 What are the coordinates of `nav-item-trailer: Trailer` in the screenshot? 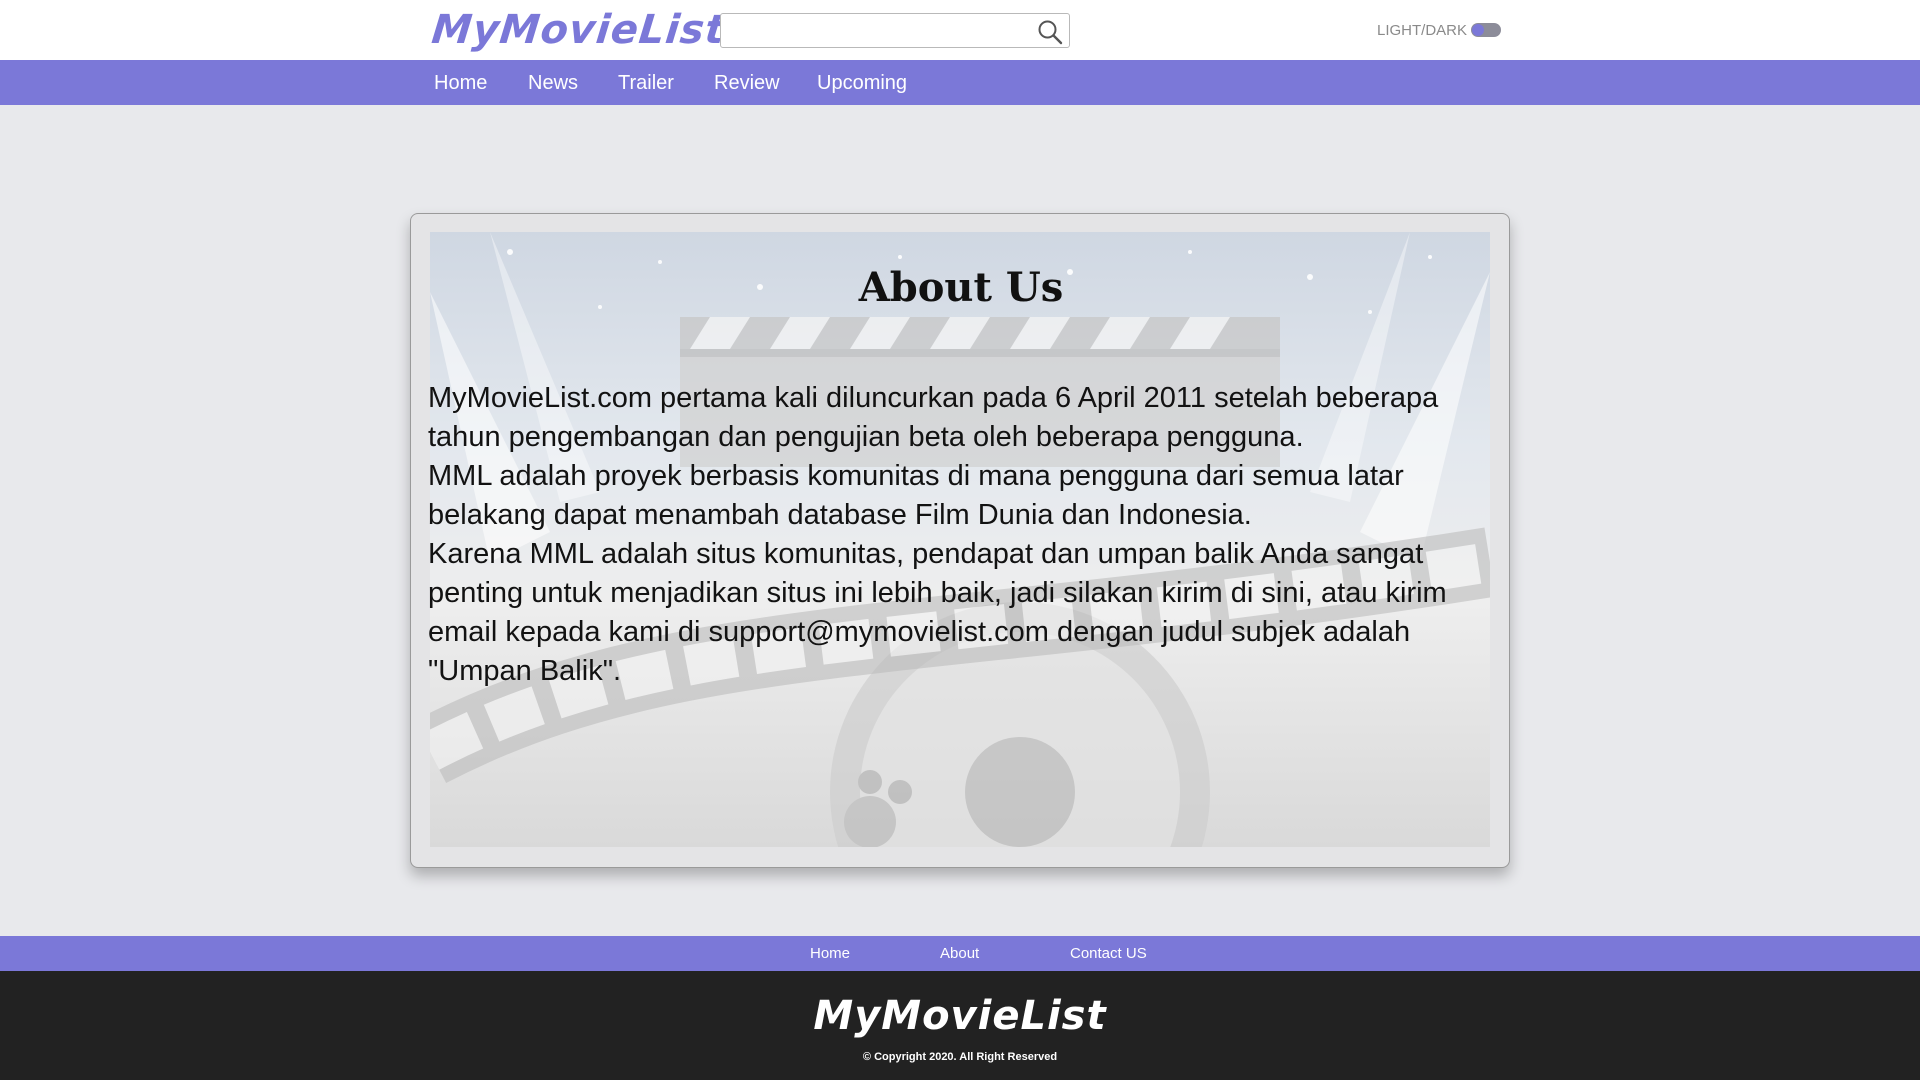 It's located at (646, 83).